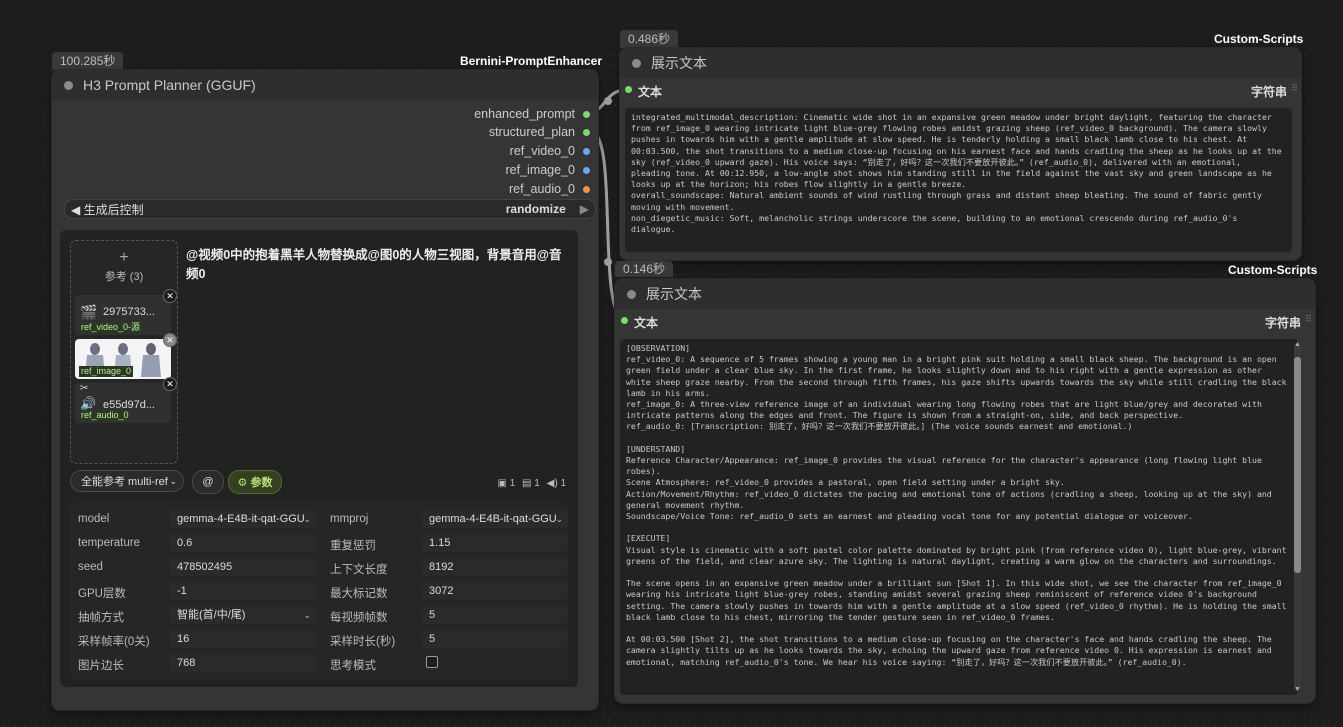 The image size is (1343, 727). What do you see at coordinates (243, 639) in the screenshot?
I see `sample-fps-input: 16` at bounding box center [243, 639].